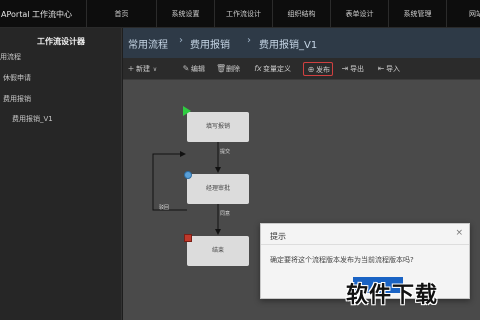 The height and width of the screenshot is (320, 480). I want to click on nav-item-home: 首页, so click(121, 14).